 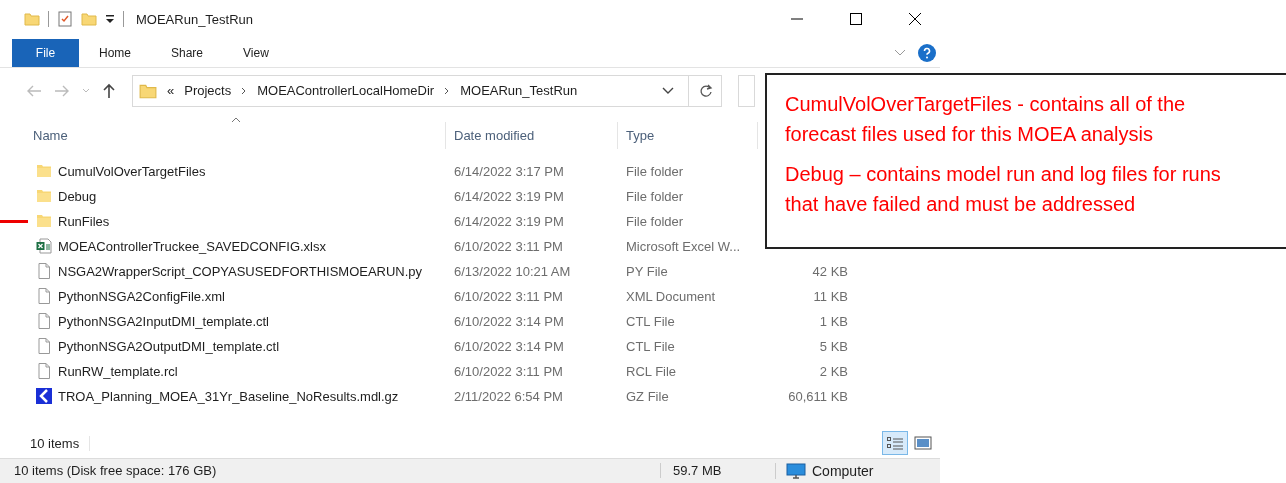 What do you see at coordinates (45, 52) in the screenshot?
I see `ribbon-tab: File` at bounding box center [45, 52].